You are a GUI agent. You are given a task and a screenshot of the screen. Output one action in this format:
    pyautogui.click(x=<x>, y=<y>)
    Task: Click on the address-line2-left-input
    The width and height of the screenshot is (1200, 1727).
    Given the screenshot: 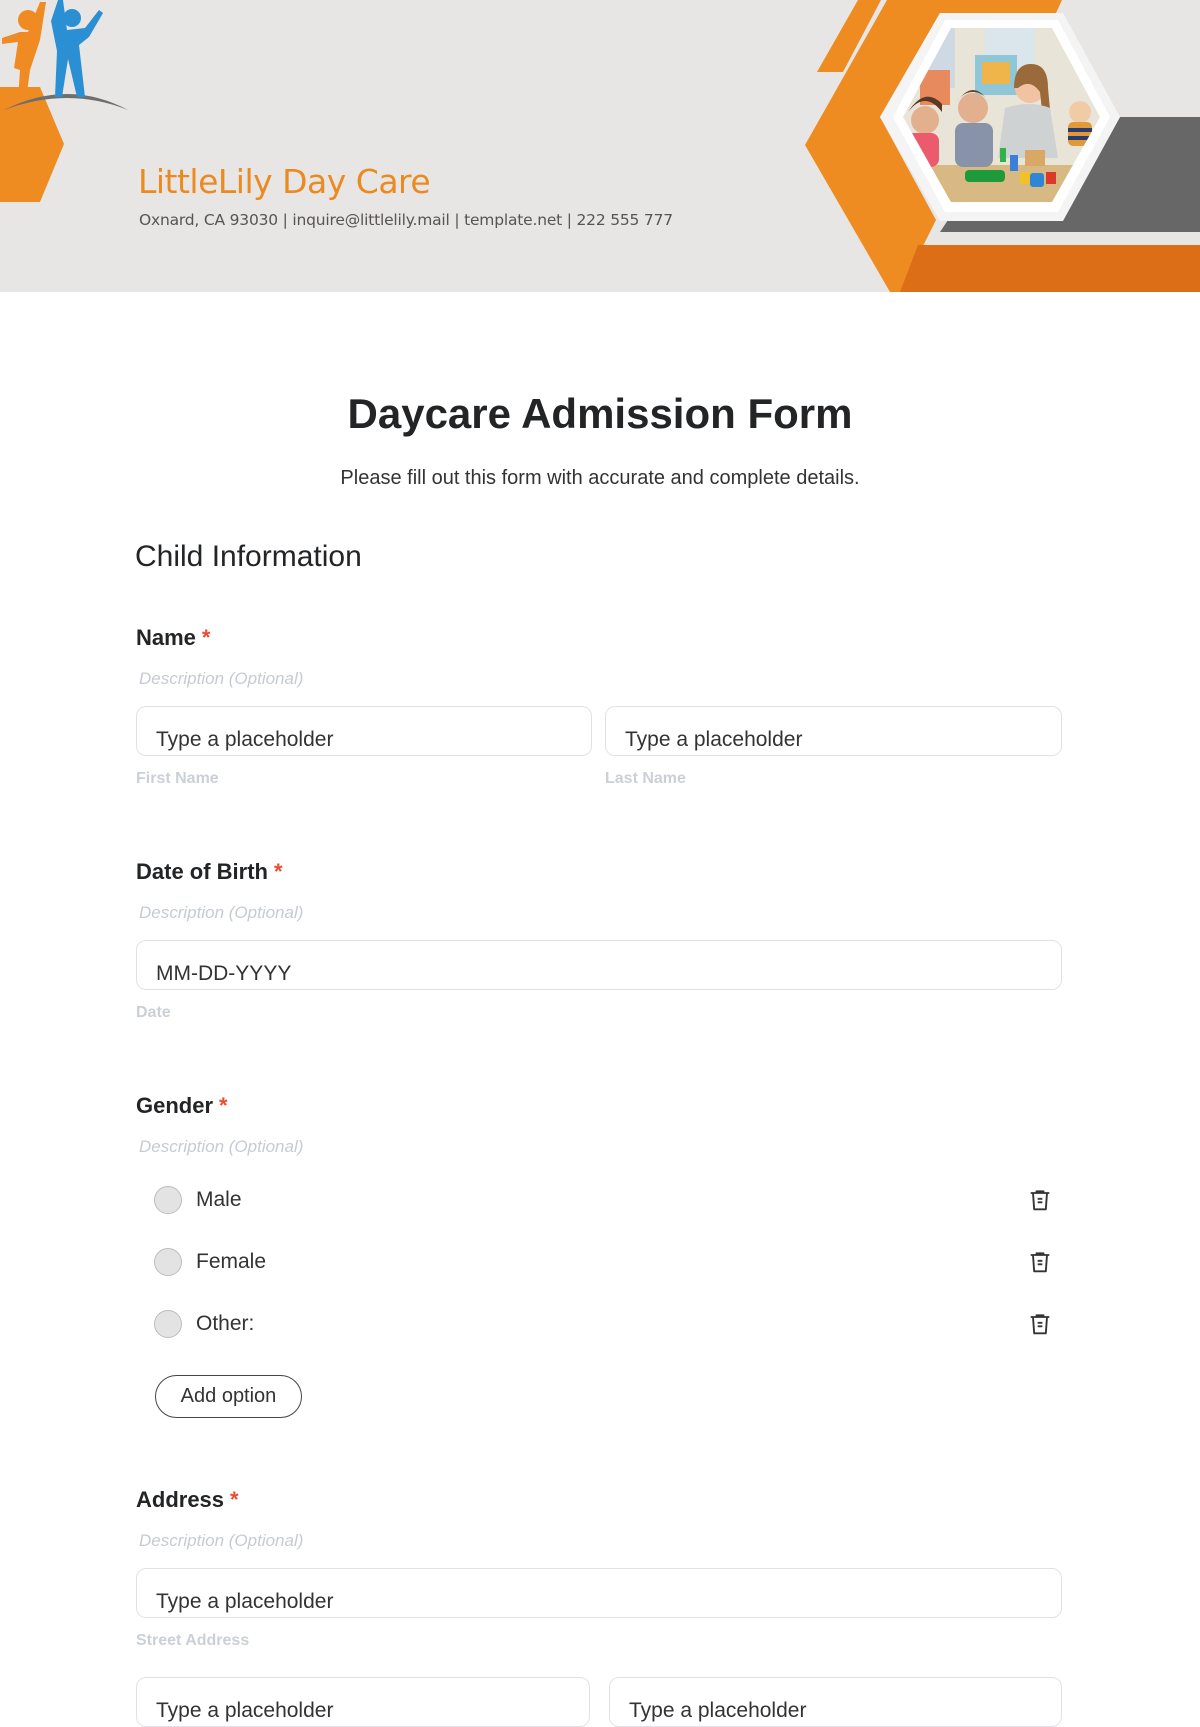 What is the action you would take?
    pyautogui.click(x=363, y=1702)
    